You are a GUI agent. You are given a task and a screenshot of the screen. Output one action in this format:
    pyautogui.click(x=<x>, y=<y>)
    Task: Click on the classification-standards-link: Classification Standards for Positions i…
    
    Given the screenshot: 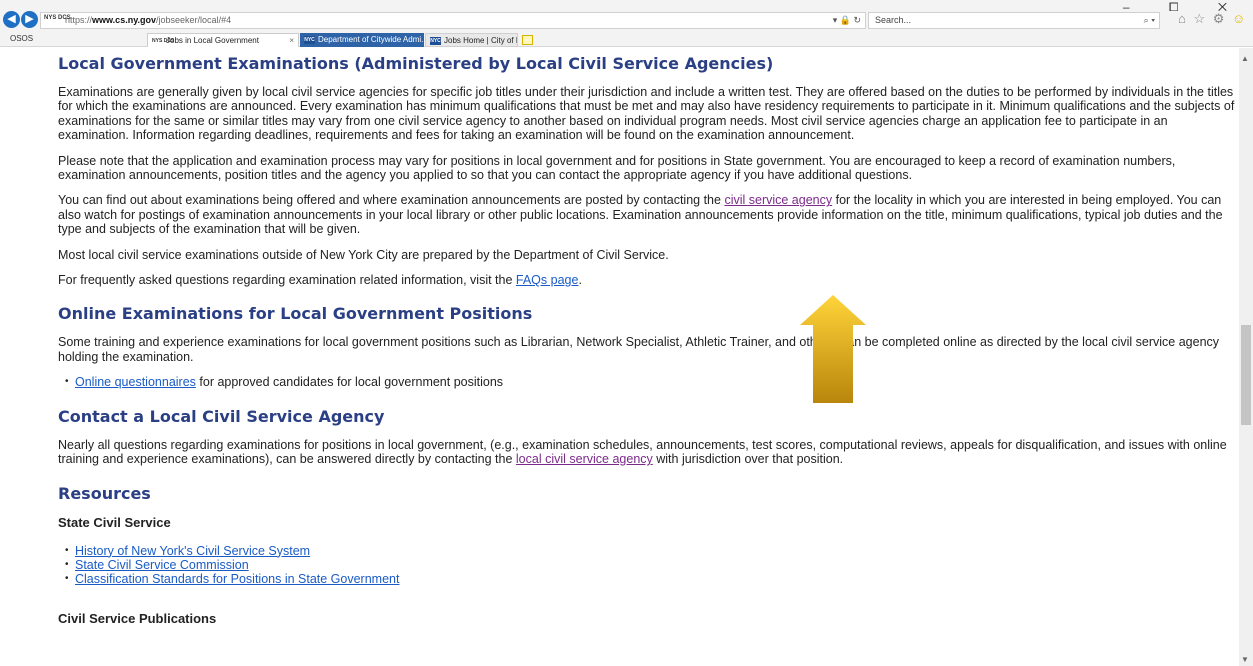 What is the action you would take?
    pyautogui.click(x=237, y=579)
    